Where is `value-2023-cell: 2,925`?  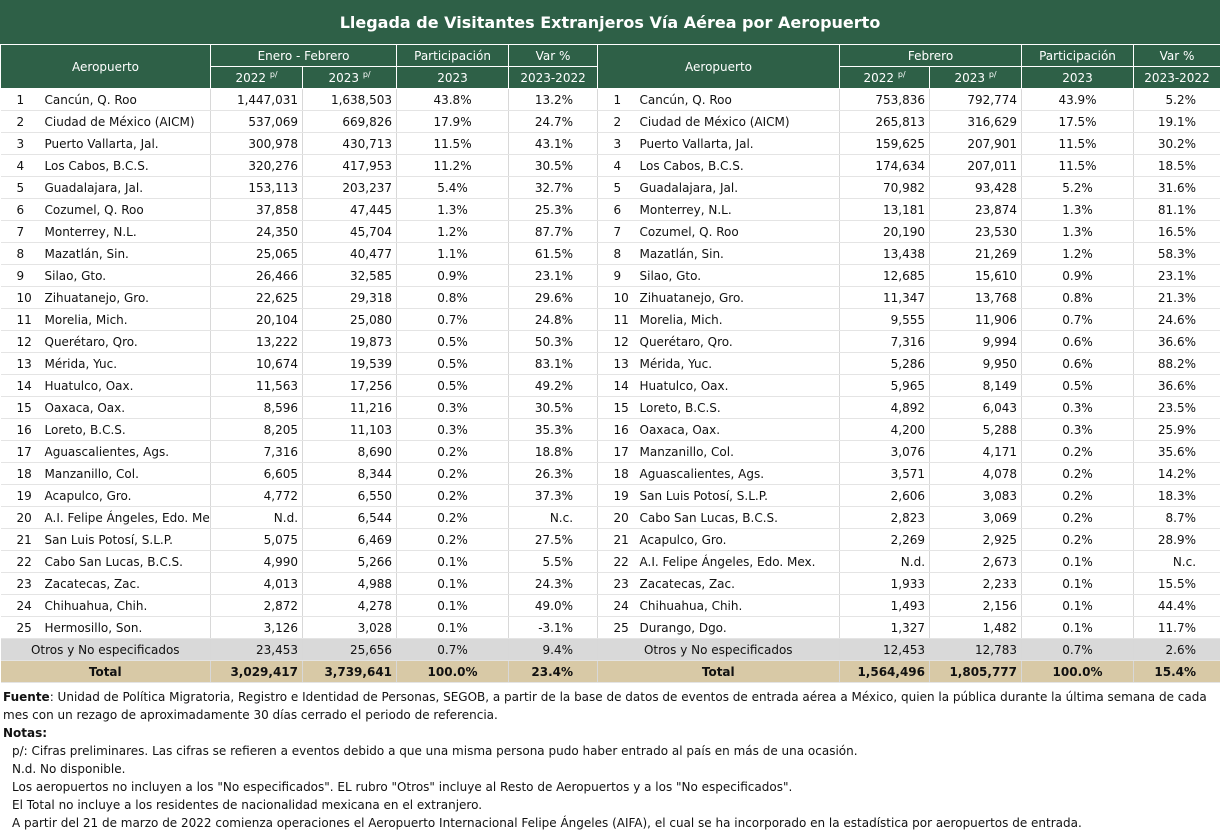
value-2023-cell: 2,925 is located at coordinates (976, 539).